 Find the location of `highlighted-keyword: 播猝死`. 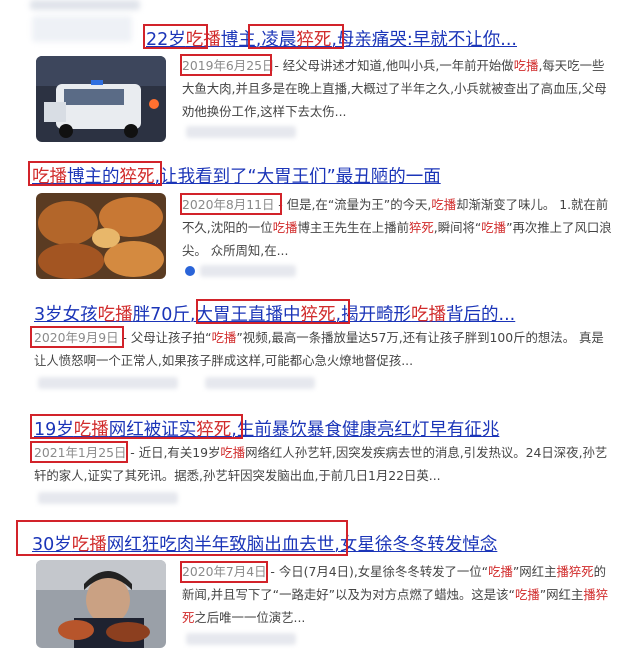

highlighted-keyword: 播猝死 is located at coordinates (575, 571).